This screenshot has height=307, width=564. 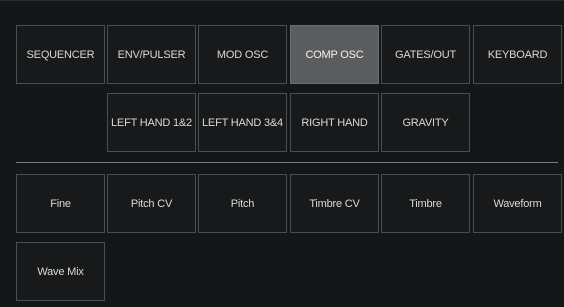 I want to click on param-wave-mix-button: Wave Mix, so click(x=60, y=271).